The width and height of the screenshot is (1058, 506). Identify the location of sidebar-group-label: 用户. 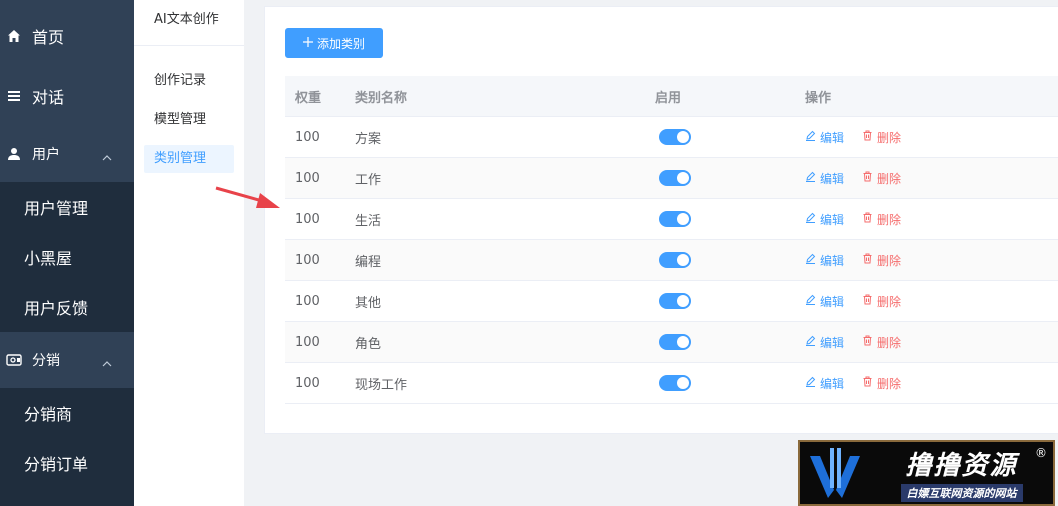
(46, 155).